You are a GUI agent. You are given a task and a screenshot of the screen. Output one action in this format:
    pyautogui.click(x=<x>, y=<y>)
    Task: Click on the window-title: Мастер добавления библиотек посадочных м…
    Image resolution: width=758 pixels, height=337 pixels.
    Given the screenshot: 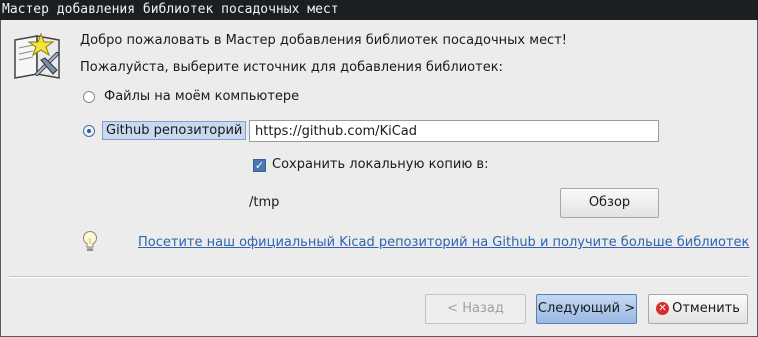 What is the action you would take?
    pyautogui.click(x=379, y=10)
    